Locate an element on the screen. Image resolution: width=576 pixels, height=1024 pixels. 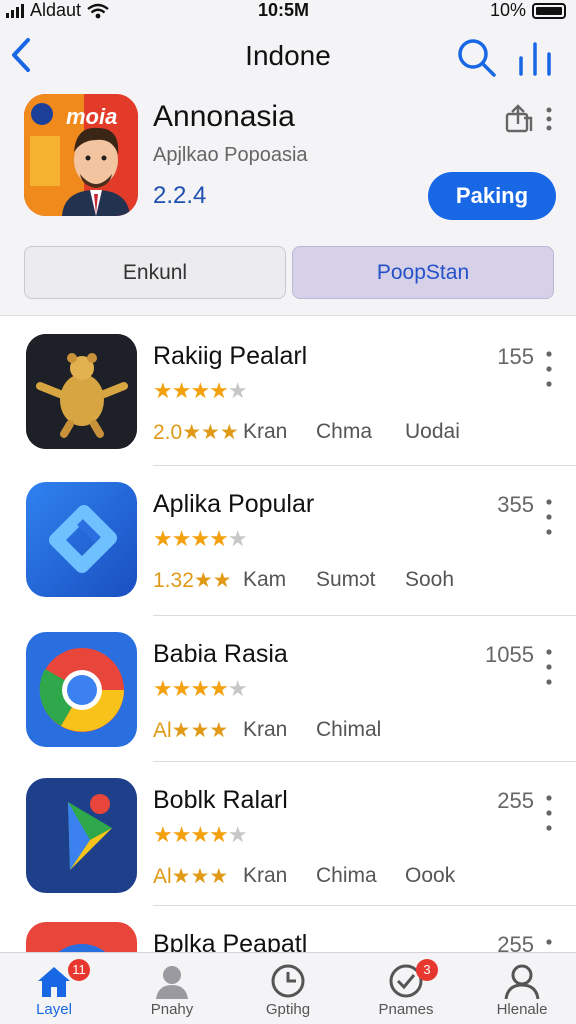
featured-app-rating: 2.2.4 is located at coordinates (180, 195).